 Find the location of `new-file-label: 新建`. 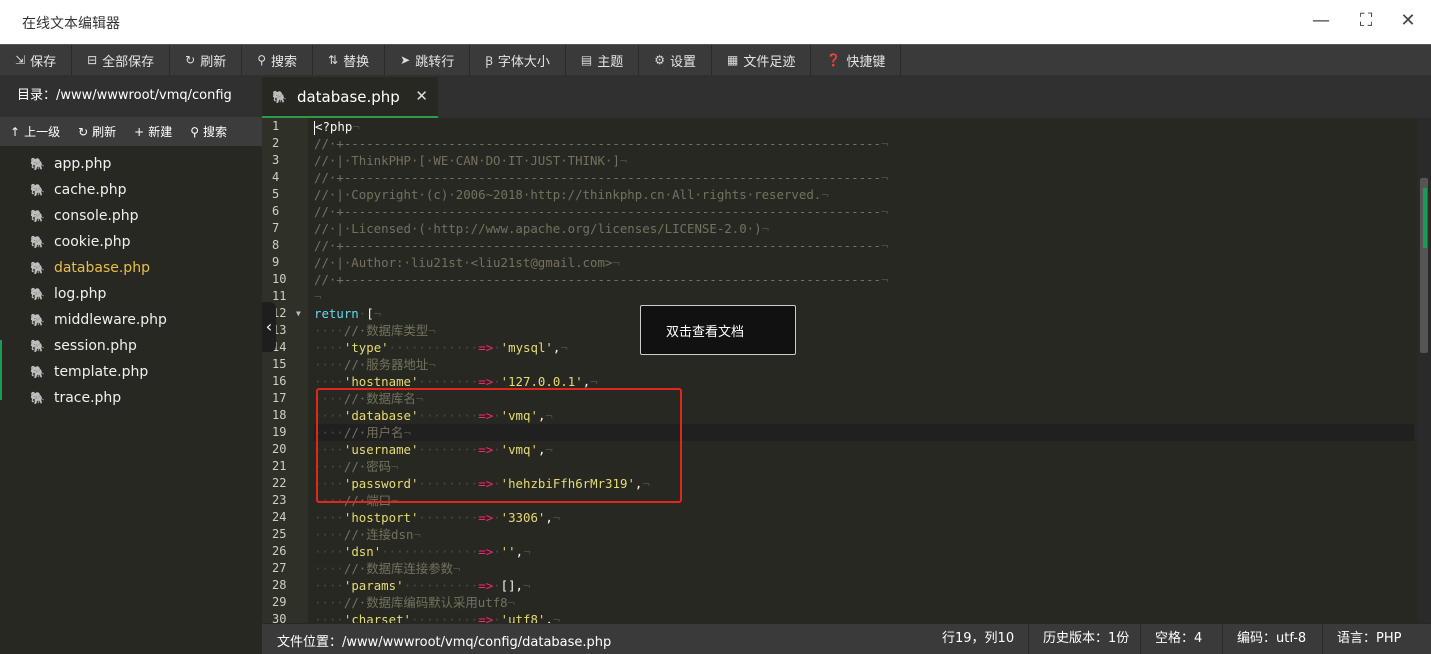

new-file-label: 新建 is located at coordinates (160, 132).